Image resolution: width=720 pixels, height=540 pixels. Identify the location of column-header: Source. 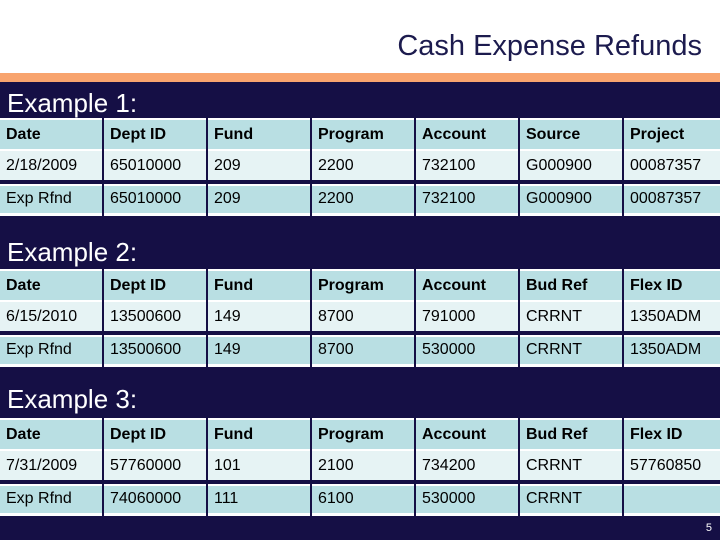
(571, 133).